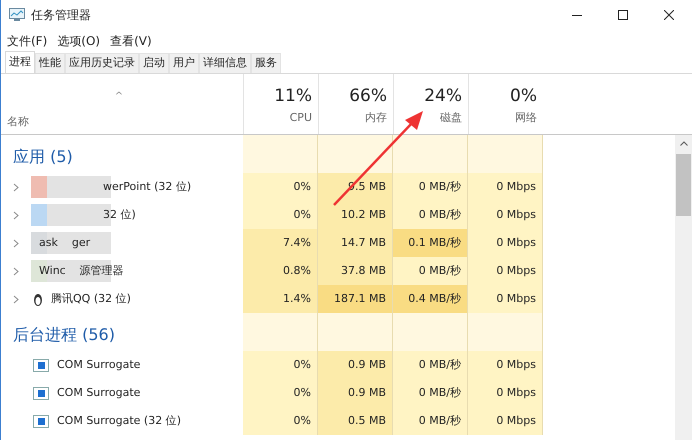 This screenshot has width=692, height=440. What do you see at coordinates (430, 299) in the screenshot?
I see `table-cell: 0.4 MB/秒` at bounding box center [430, 299].